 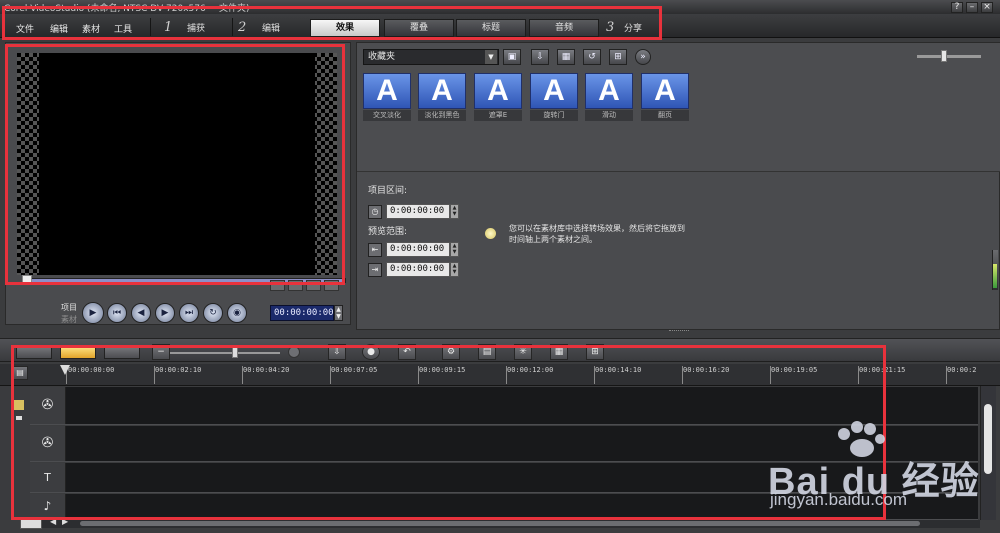 What do you see at coordinates (540, 57) in the screenshot?
I see `import-icon: ⇩` at bounding box center [540, 57].